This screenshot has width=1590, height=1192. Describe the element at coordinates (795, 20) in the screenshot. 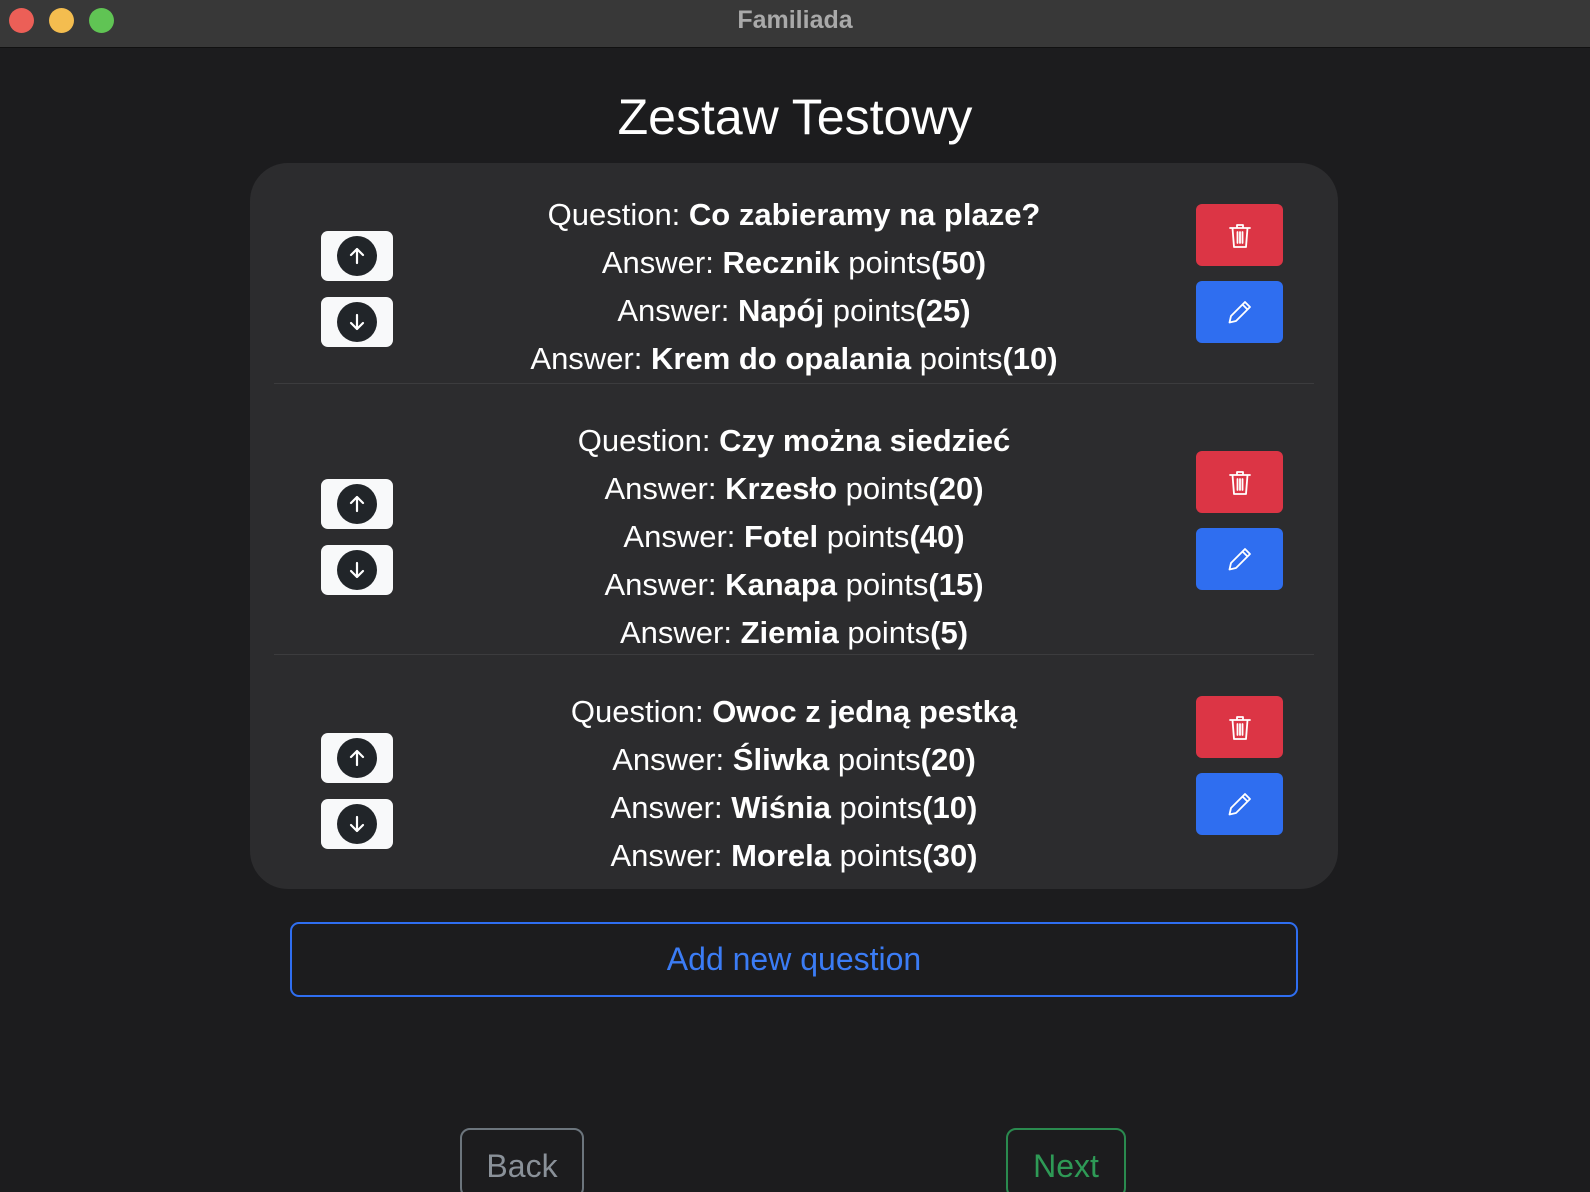

I see `window-title: Familiada` at that location.